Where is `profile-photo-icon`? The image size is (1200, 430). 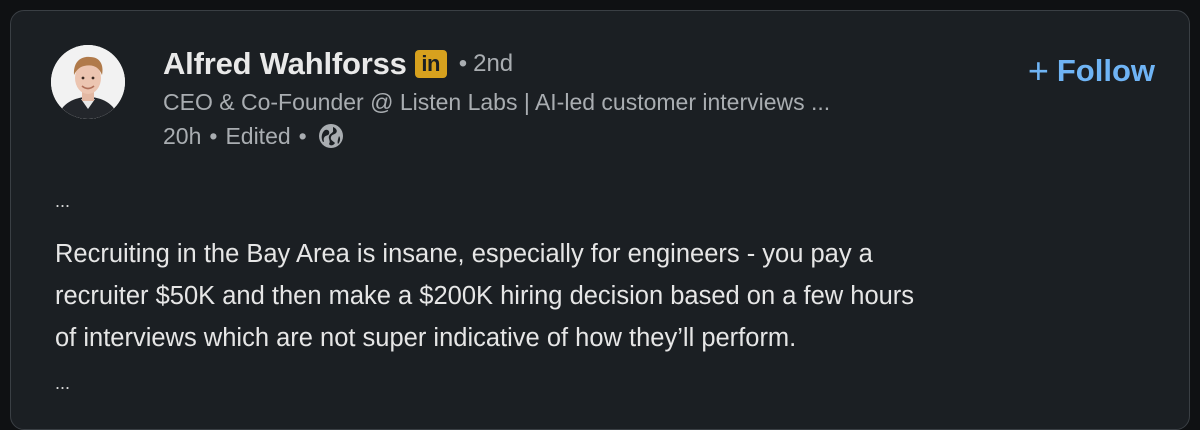 profile-photo-icon is located at coordinates (88, 82).